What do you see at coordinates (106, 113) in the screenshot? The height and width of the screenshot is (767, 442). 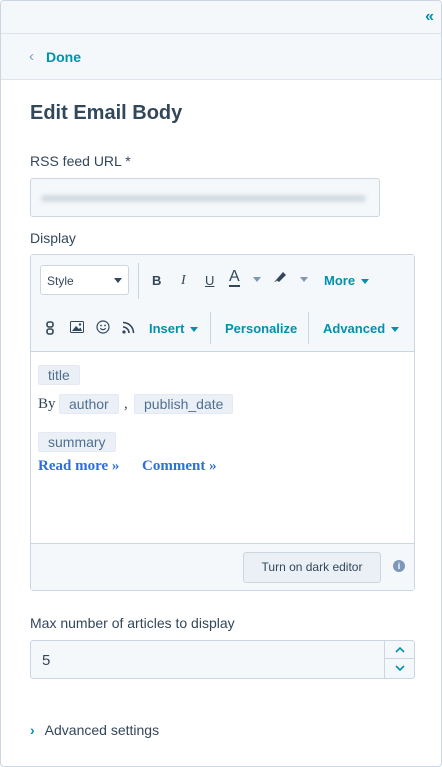 I see `panel-title: Edit Email Body` at bounding box center [106, 113].